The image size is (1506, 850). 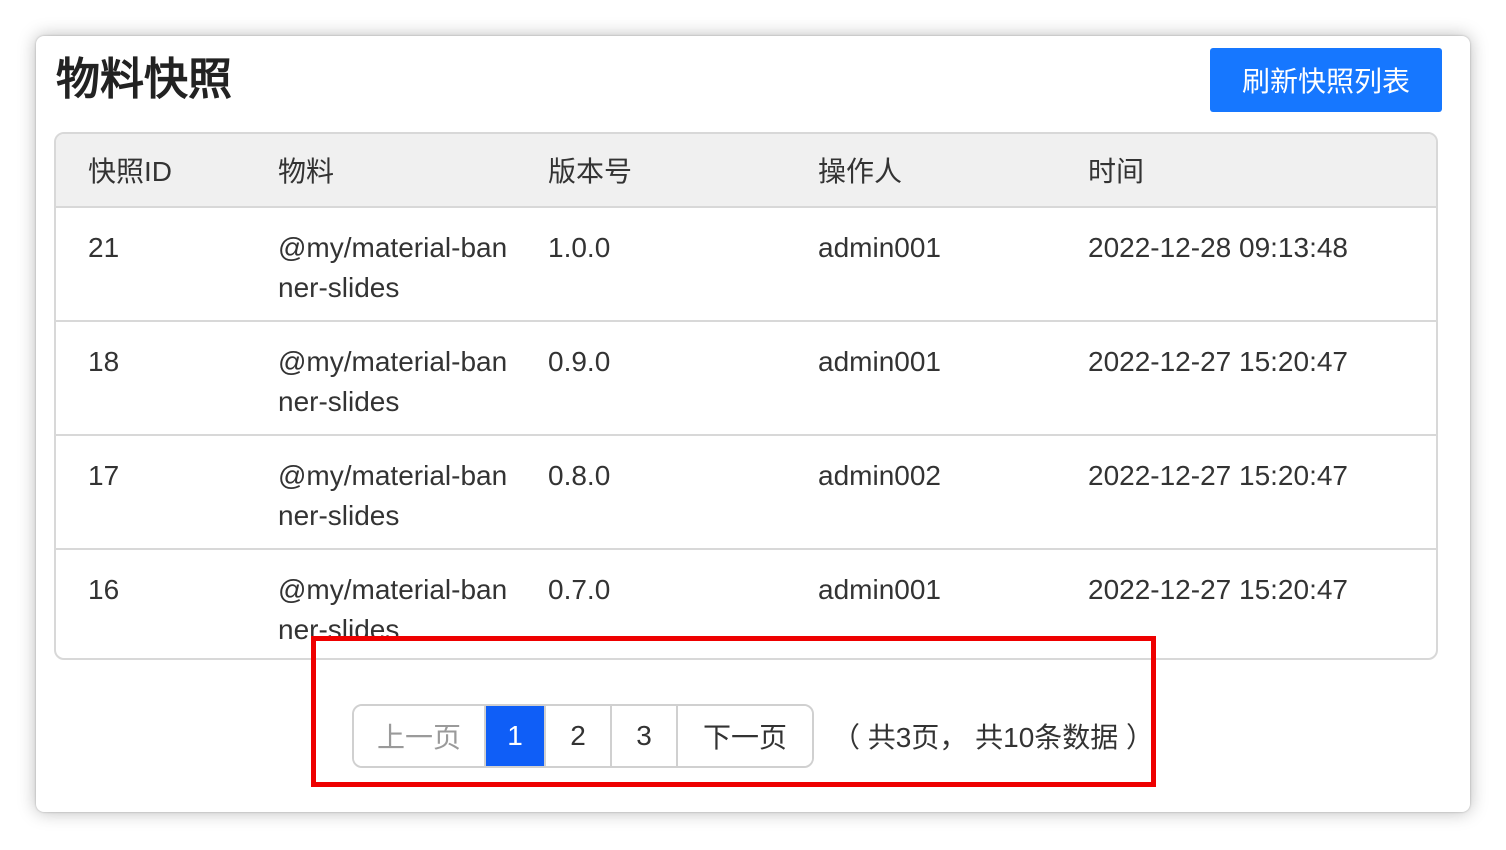 What do you see at coordinates (579, 361) in the screenshot?
I see `cell-version: 0.9.0` at bounding box center [579, 361].